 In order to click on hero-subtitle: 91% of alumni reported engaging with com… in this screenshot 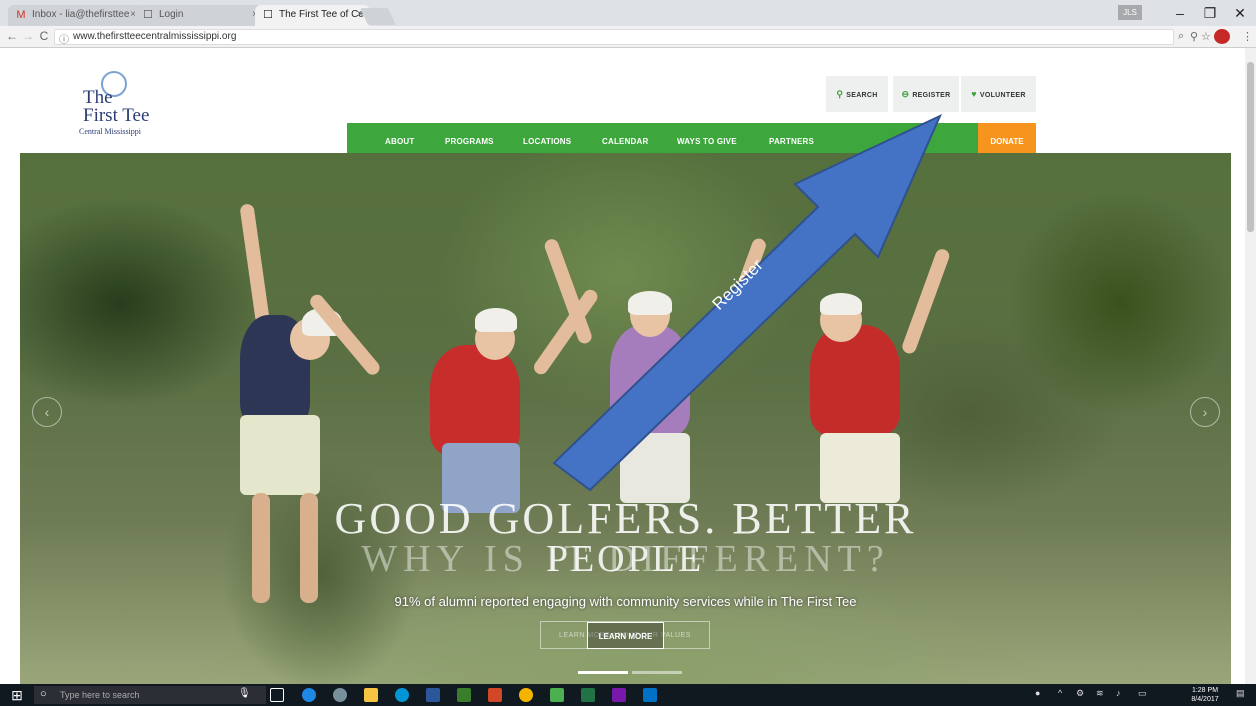, I will do `click(625, 601)`.